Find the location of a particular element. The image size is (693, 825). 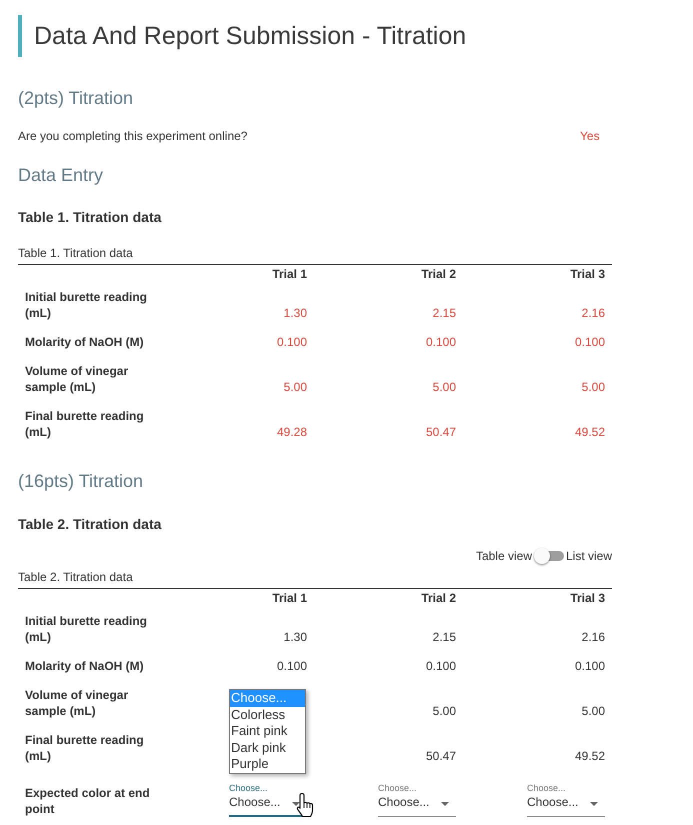

toggle-label: List view is located at coordinates (589, 556).